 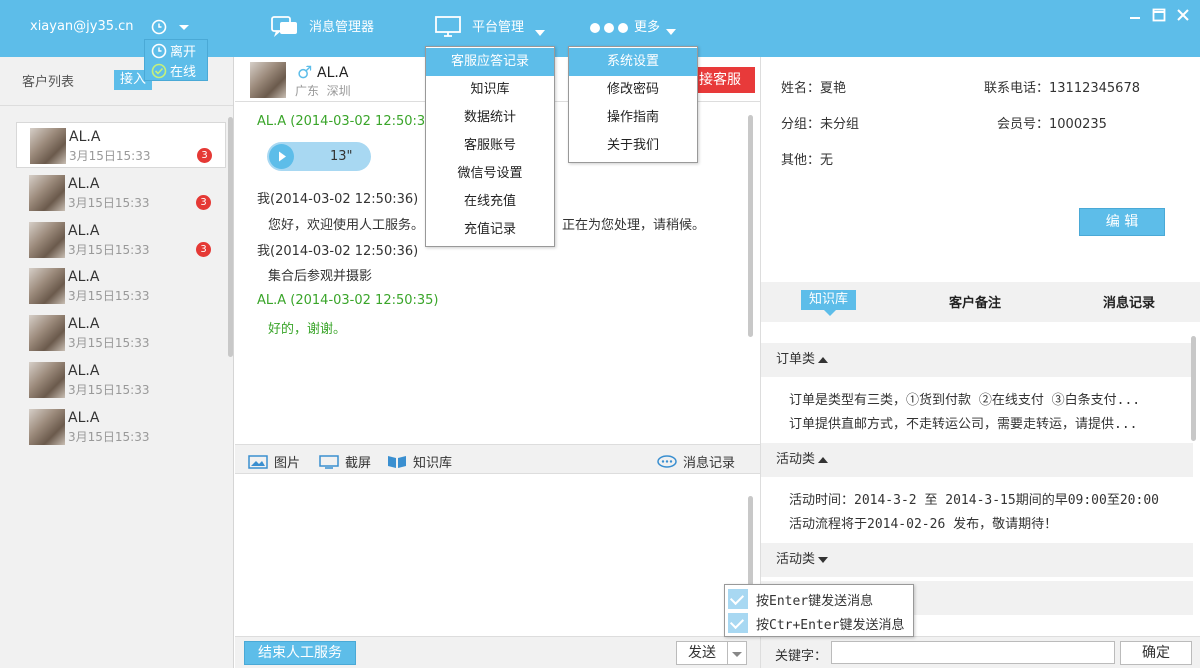 What do you see at coordinates (829, 300) in the screenshot?
I see `tab-knowledge: 知识库` at bounding box center [829, 300].